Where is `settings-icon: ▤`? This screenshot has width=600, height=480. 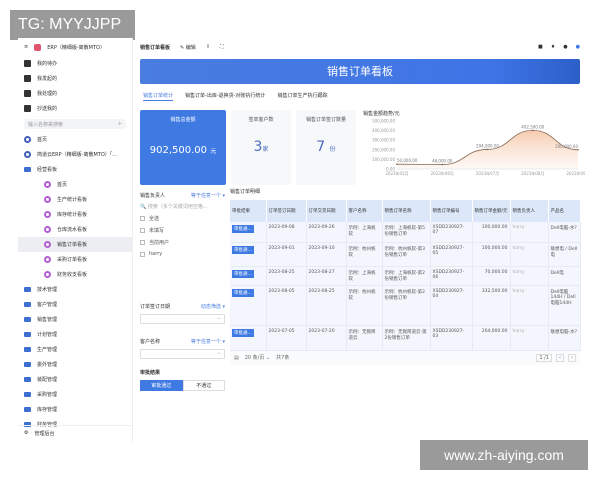 settings-icon: ▤ is located at coordinates (236, 358).